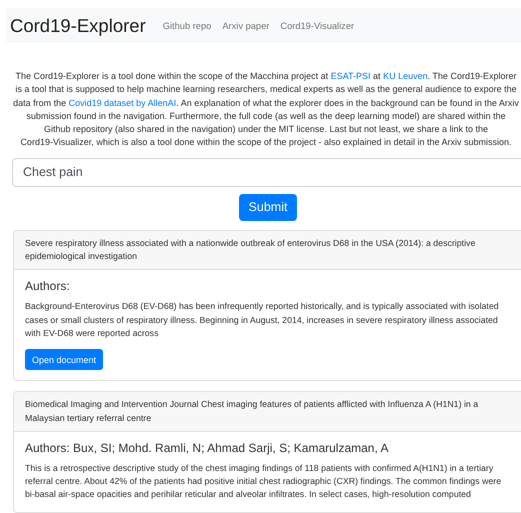  What do you see at coordinates (266, 172) in the screenshot?
I see `search-field: Chest pain` at bounding box center [266, 172].